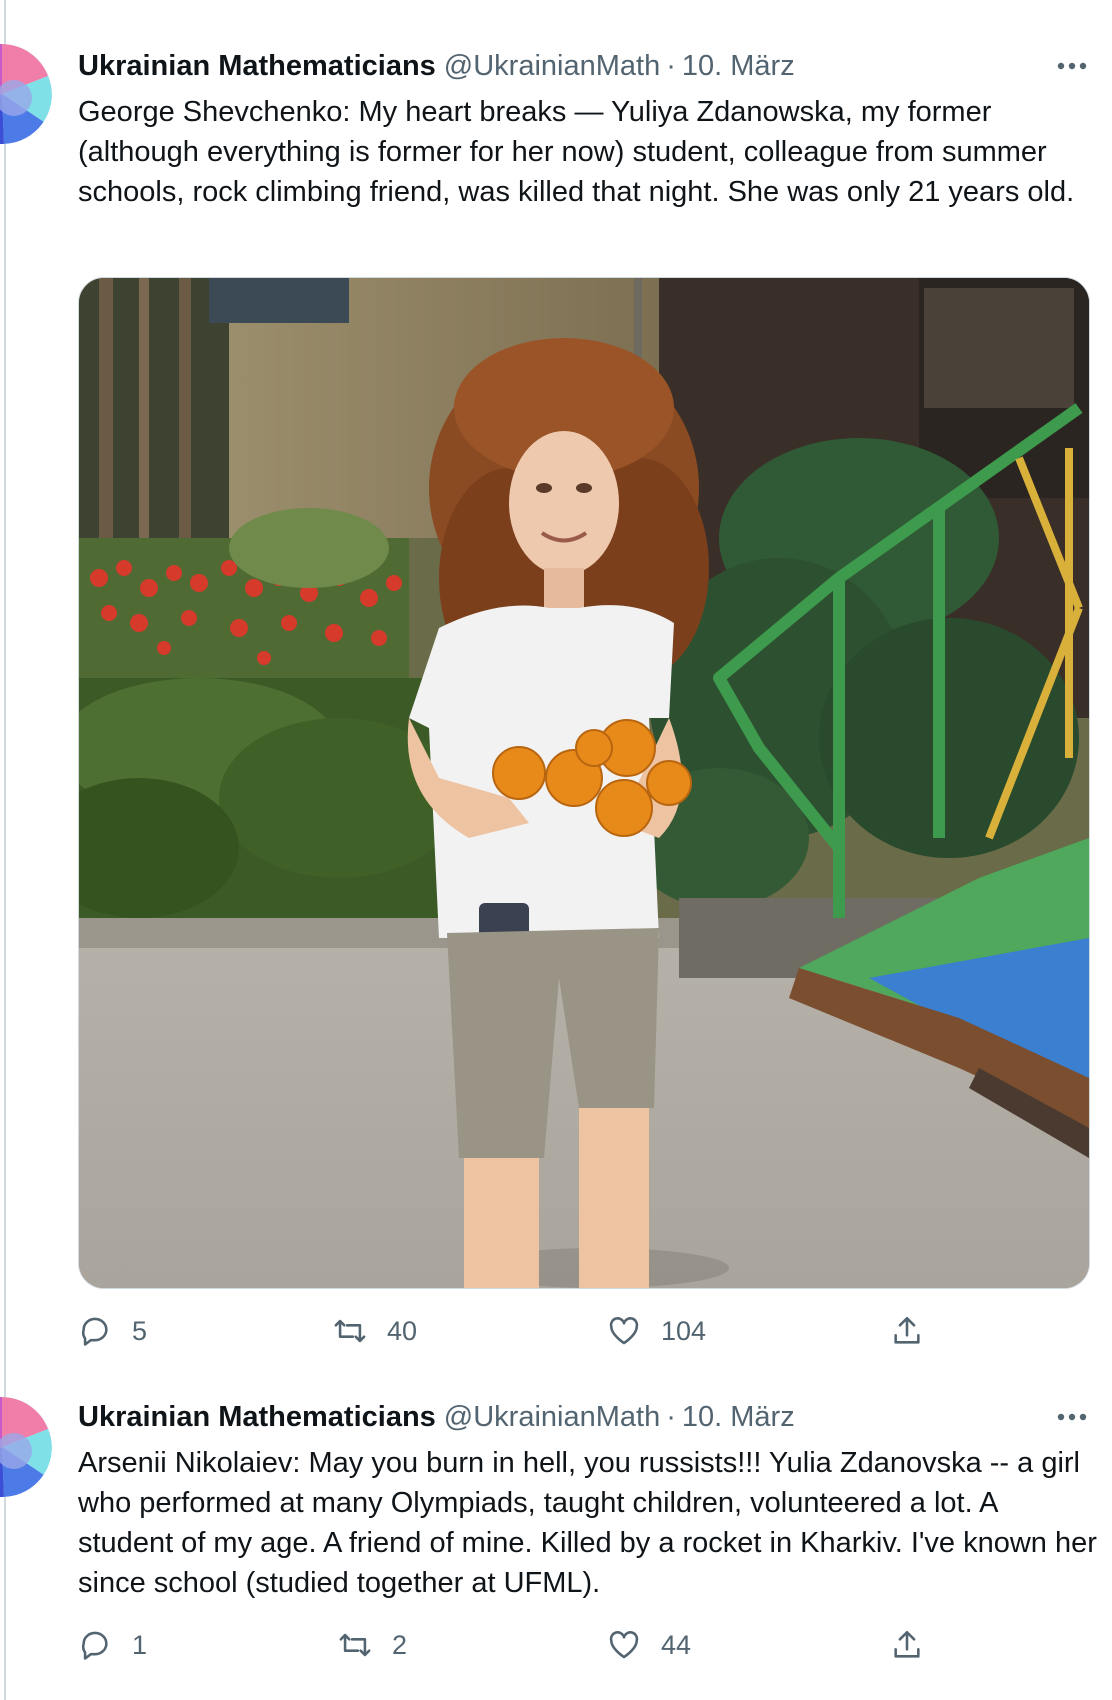  Describe the element at coordinates (112, 1331) in the screenshot. I see `reply-button: 5` at that location.